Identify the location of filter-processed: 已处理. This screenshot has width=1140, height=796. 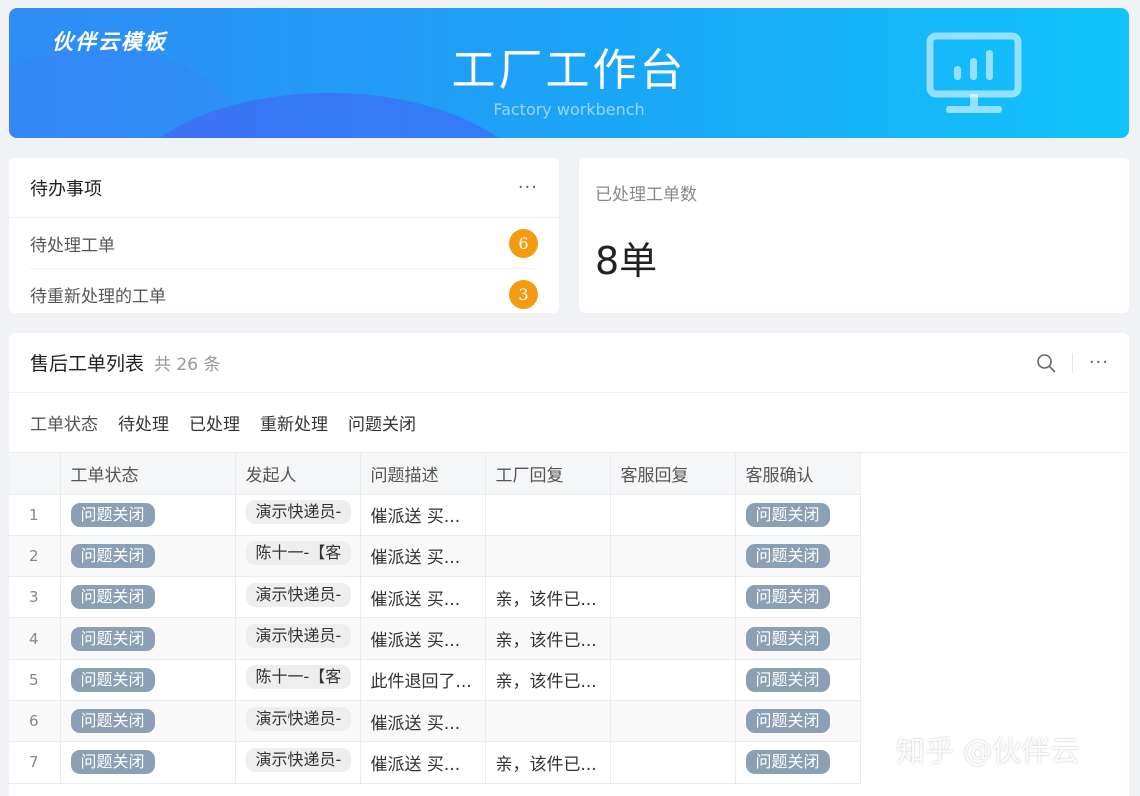
(214, 422).